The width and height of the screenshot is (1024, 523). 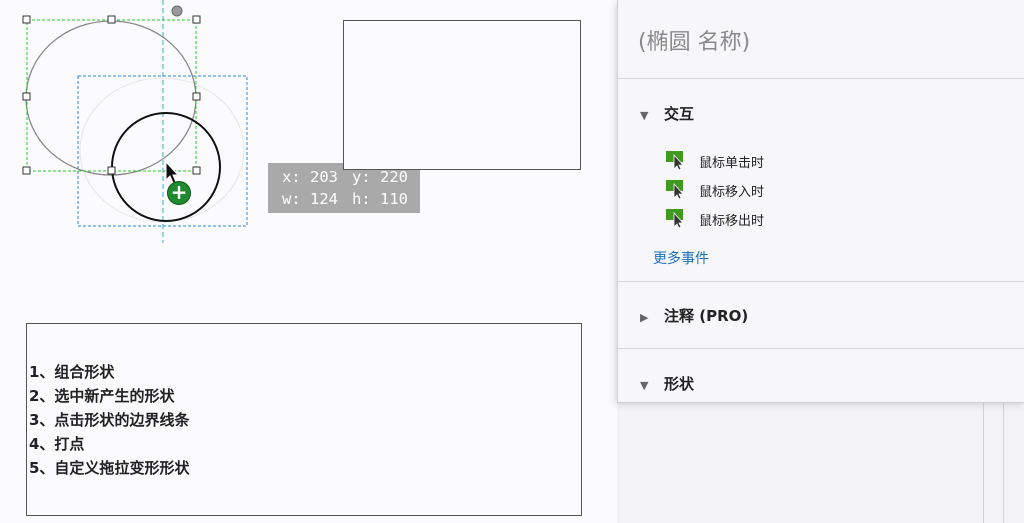 I want to click on ellipse-shape, so click(x=111, y=98).